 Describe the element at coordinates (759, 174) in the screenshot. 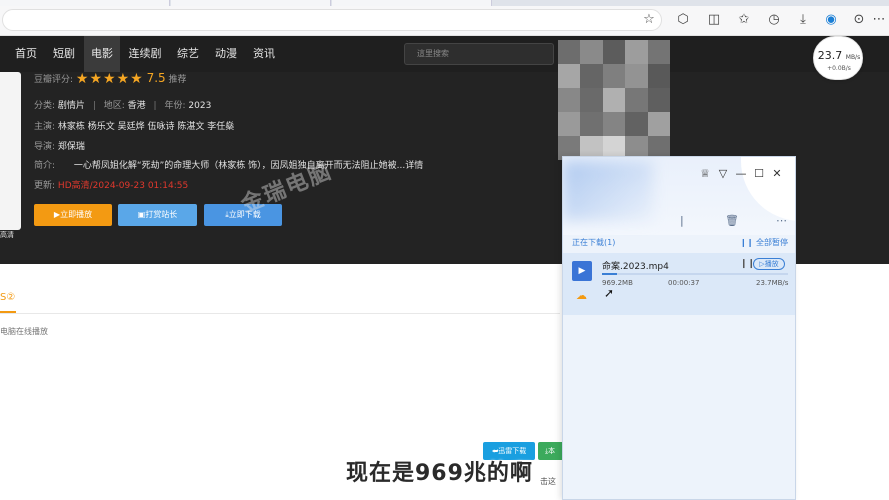

I see `maximize-icon: ☐` at that location.